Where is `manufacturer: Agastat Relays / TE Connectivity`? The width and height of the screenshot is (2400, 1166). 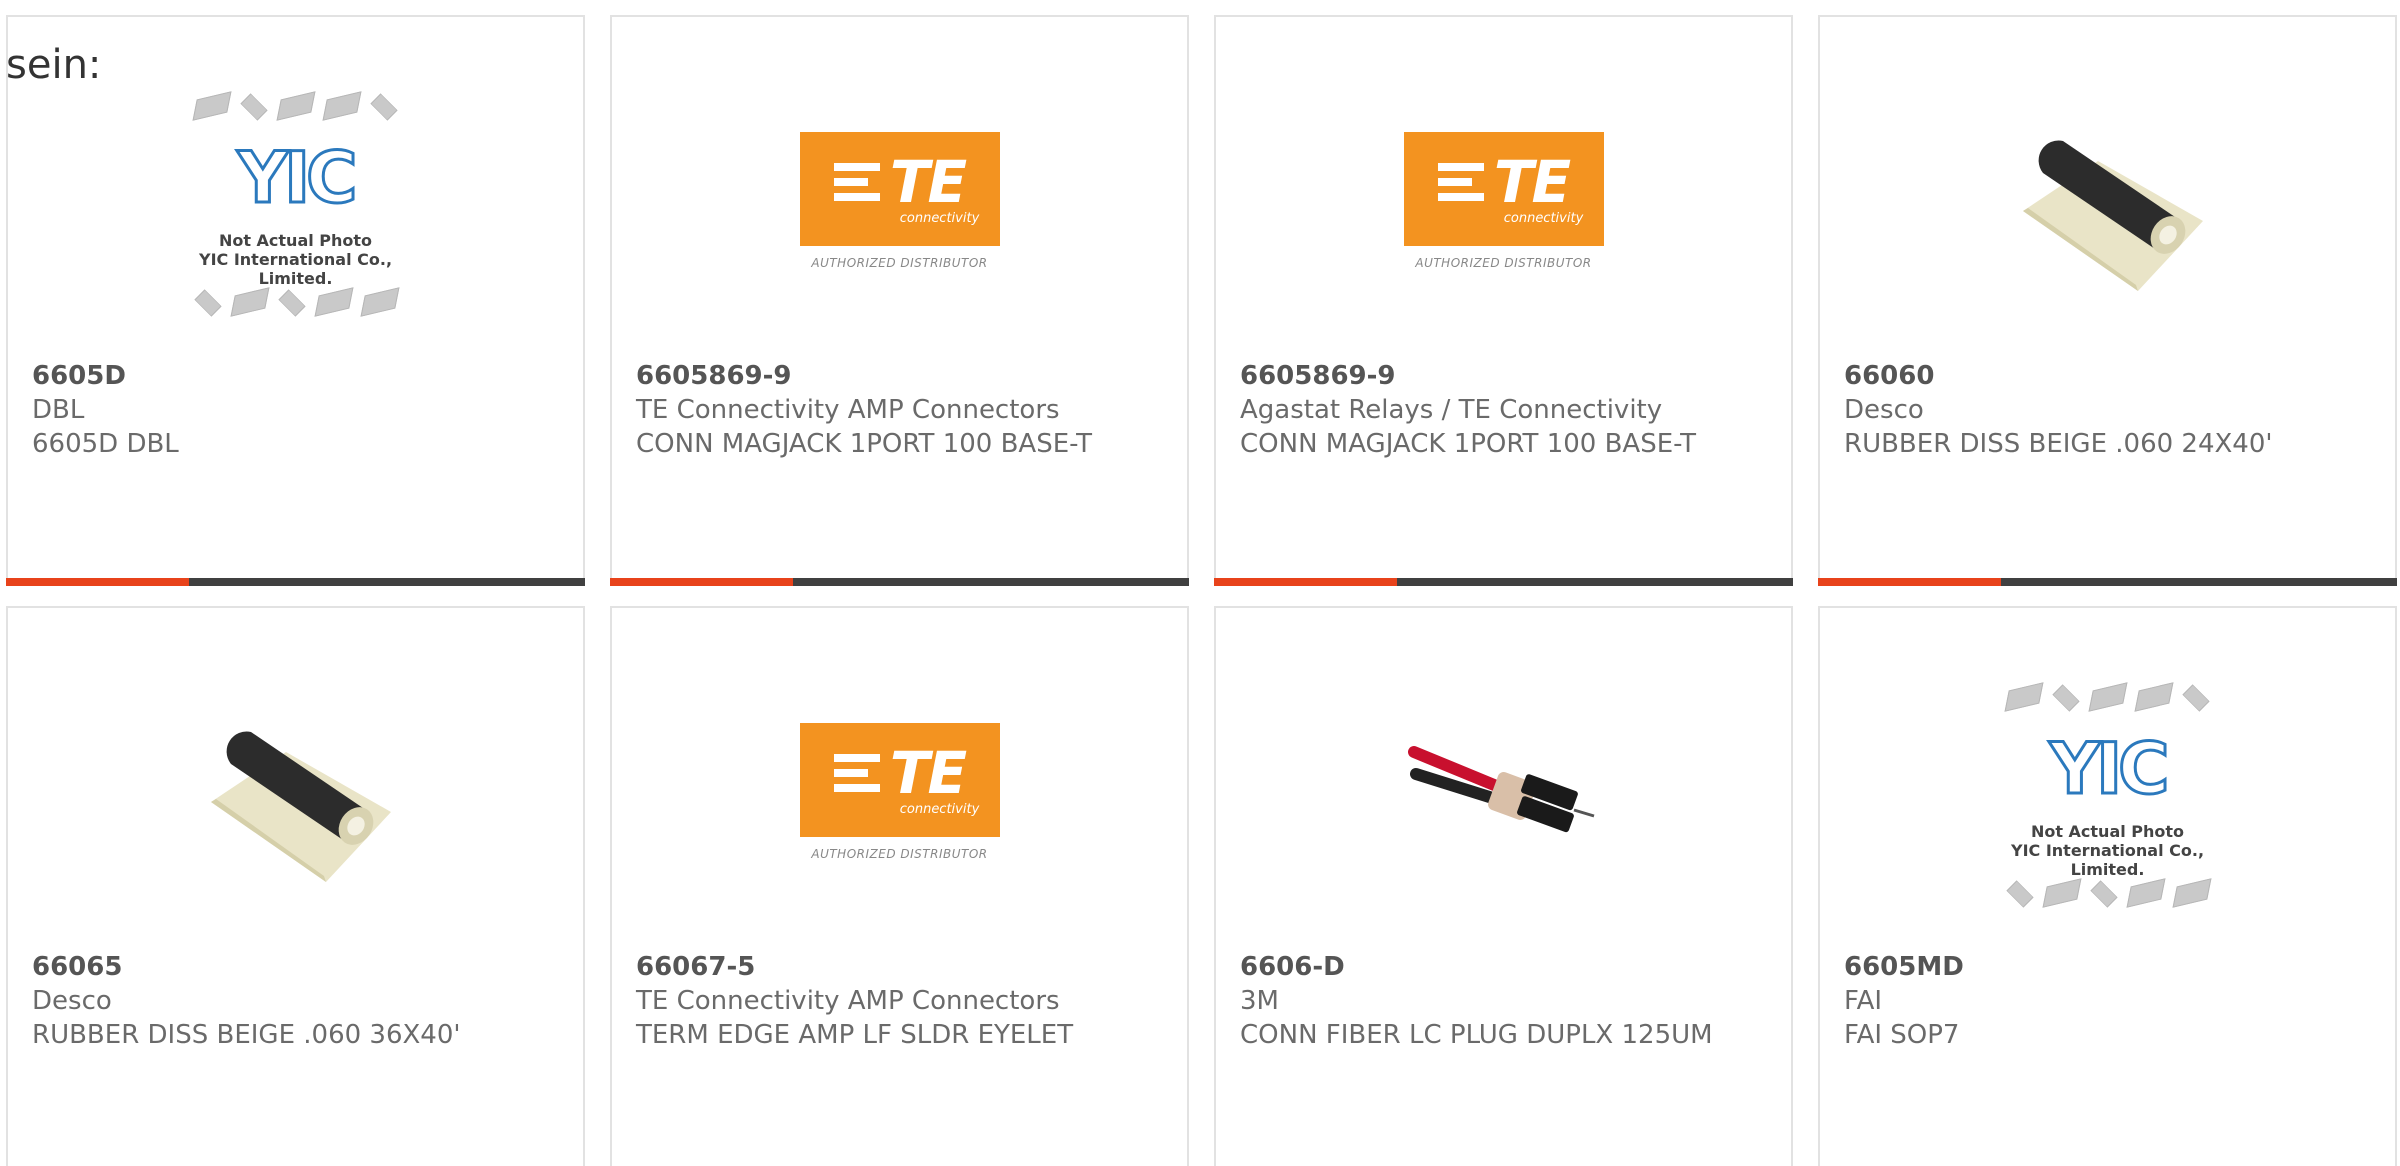
manufacturer: Agastat Relays / TE Connectivity is located at coordinates (1451, 410).